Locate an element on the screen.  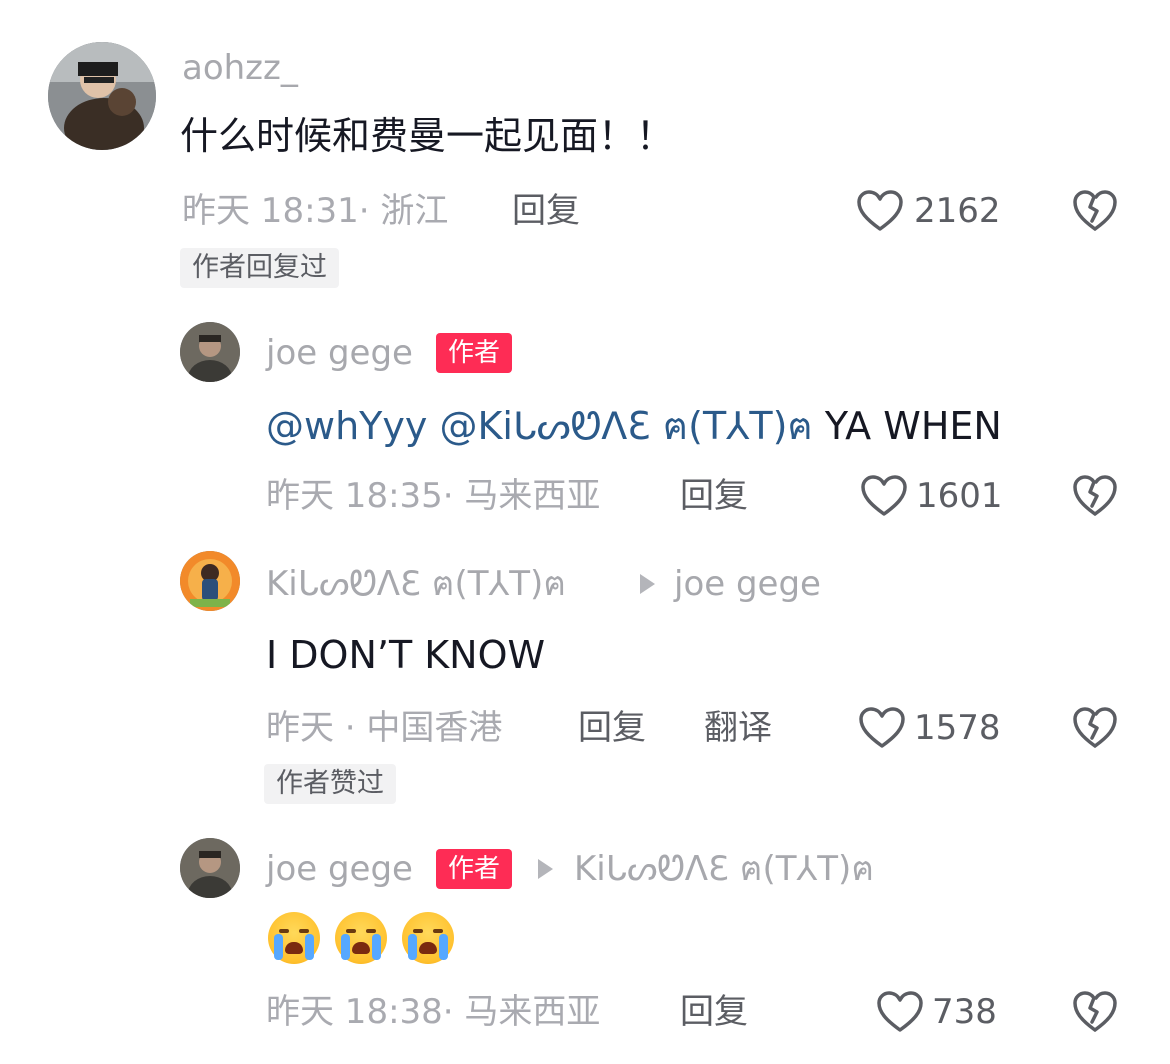
like-count: 1578 is located at coordinates (957, 728).